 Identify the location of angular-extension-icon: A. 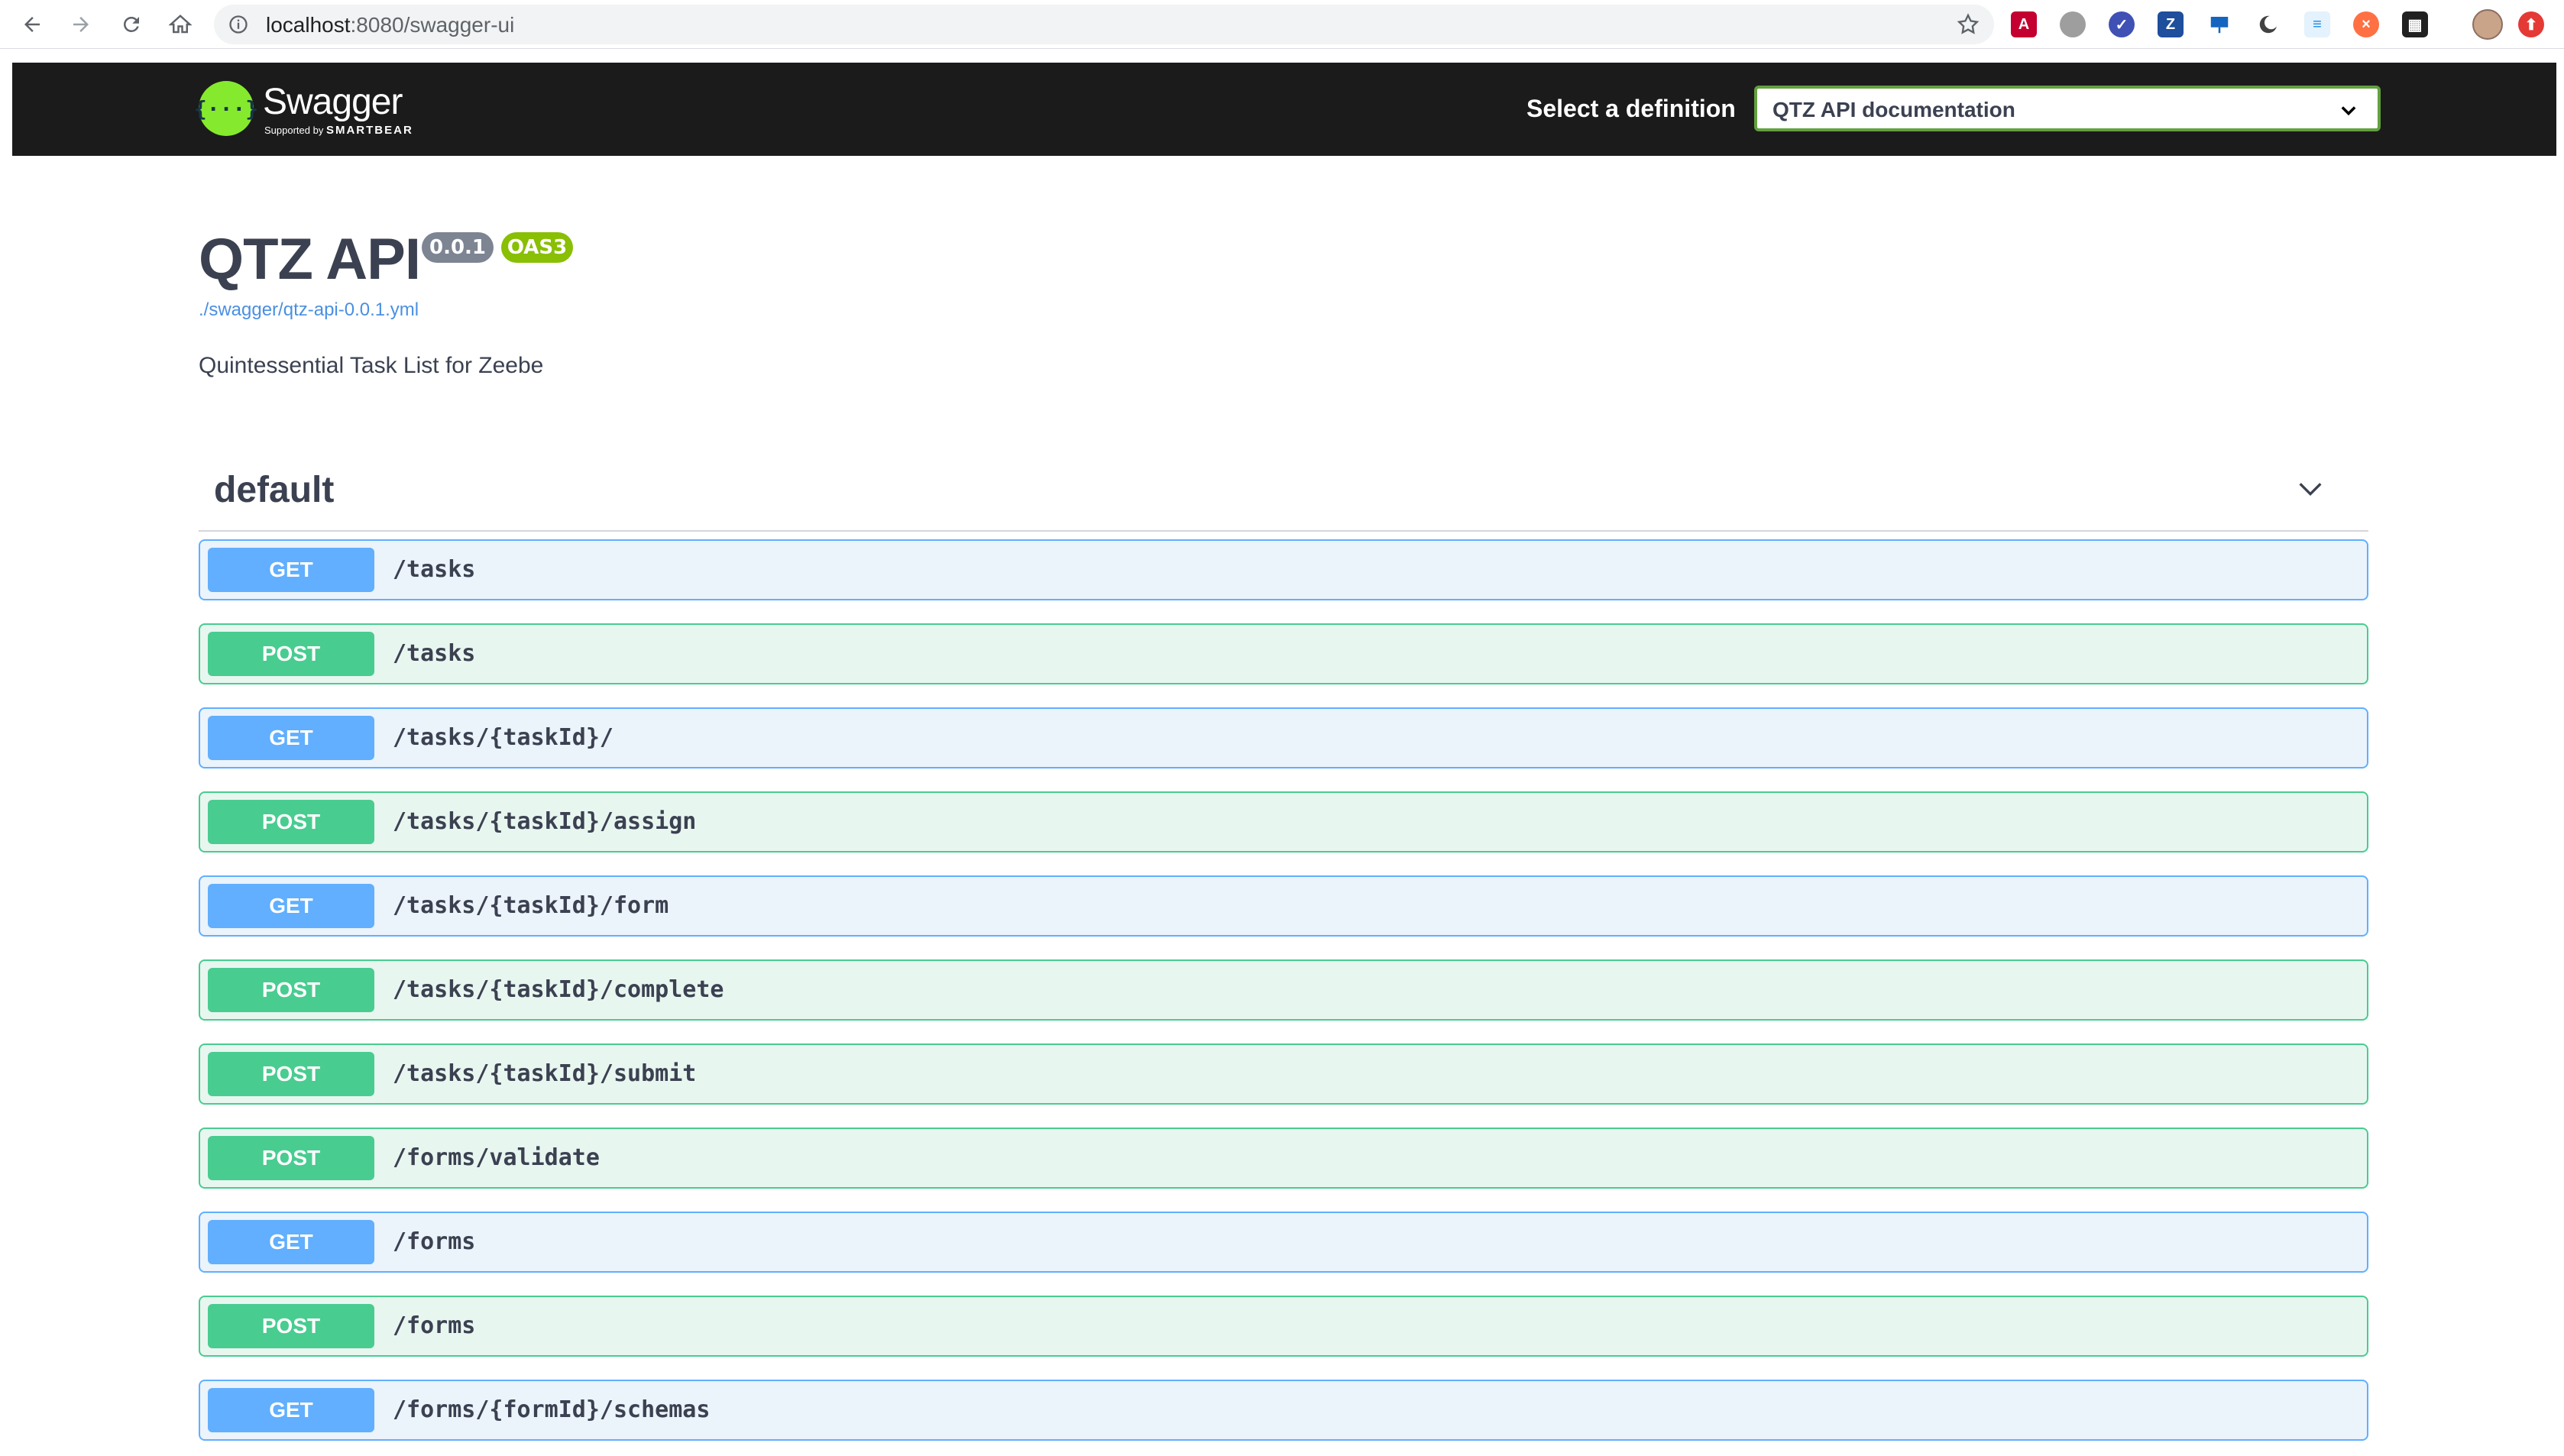
(2024, 24).